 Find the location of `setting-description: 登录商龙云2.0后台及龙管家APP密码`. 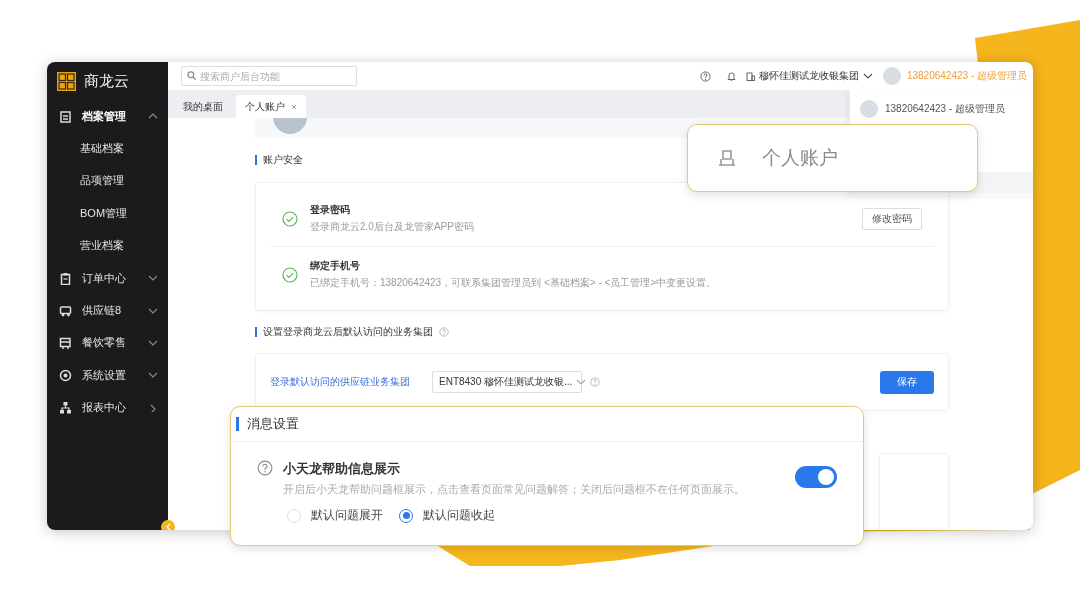

setting-description: 登录商龙云2.0后台及龙管家APP密码 is located at coordinates (392, 227).